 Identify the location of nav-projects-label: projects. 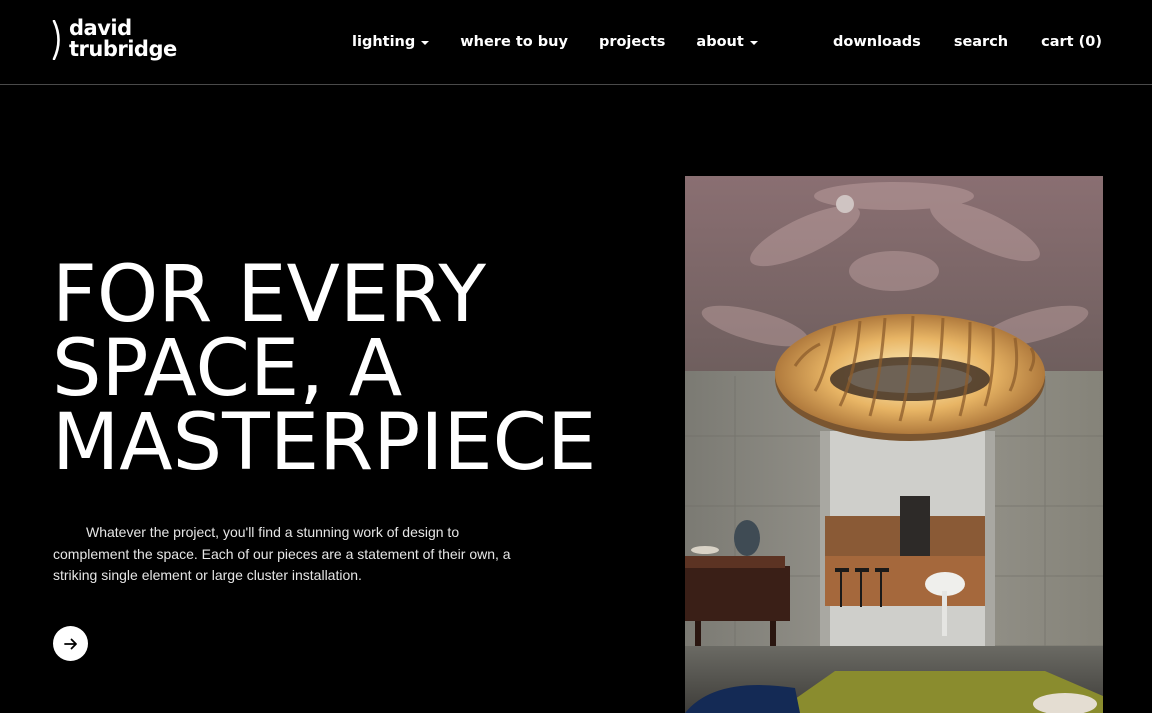
(632, 42).